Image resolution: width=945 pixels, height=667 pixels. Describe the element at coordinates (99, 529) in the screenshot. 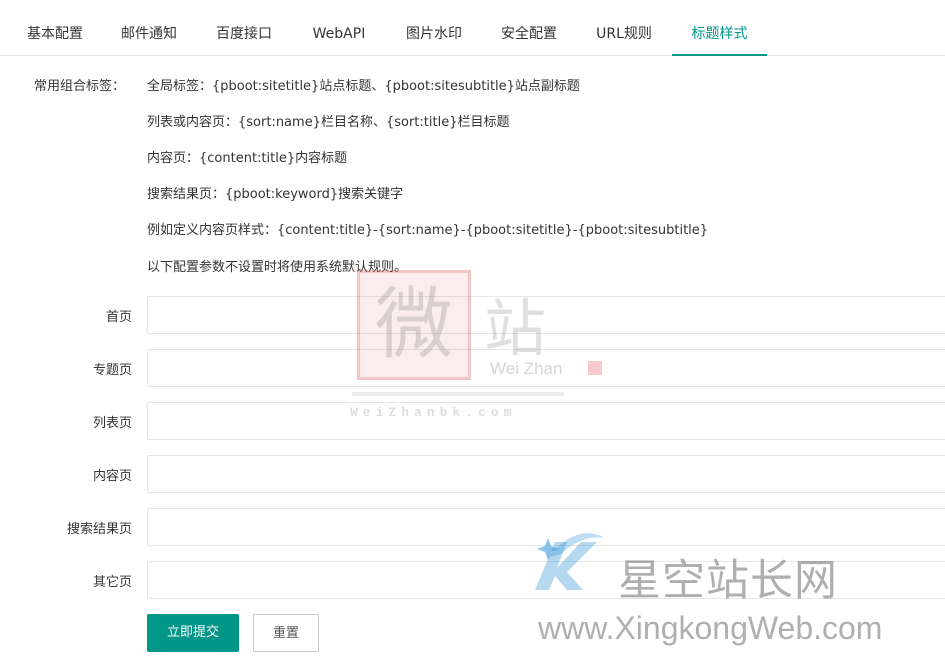

I see `field-label-search: 搜索结果页` at that location.